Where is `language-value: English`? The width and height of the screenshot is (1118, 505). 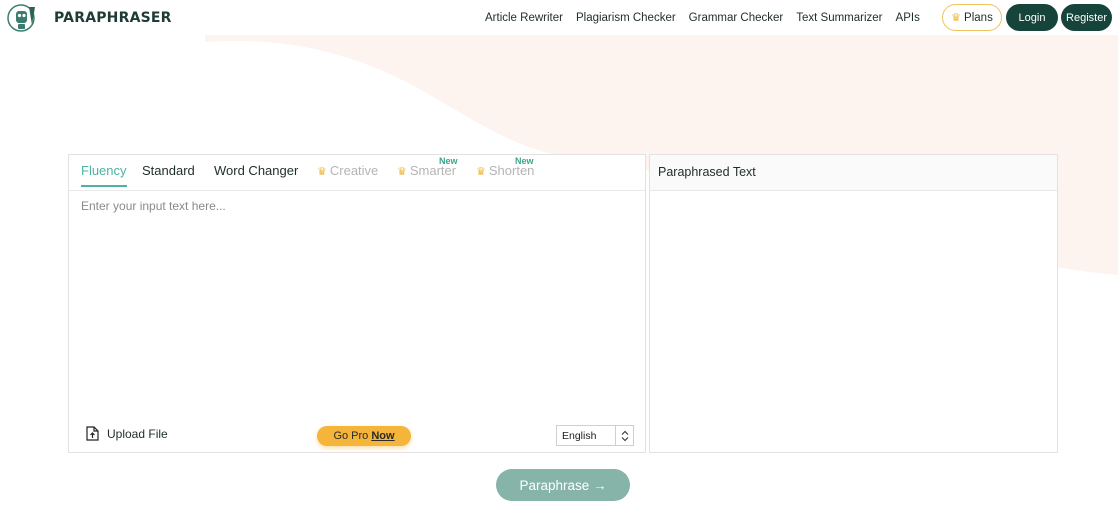
language-value: English is located at coordinates (579, 435).